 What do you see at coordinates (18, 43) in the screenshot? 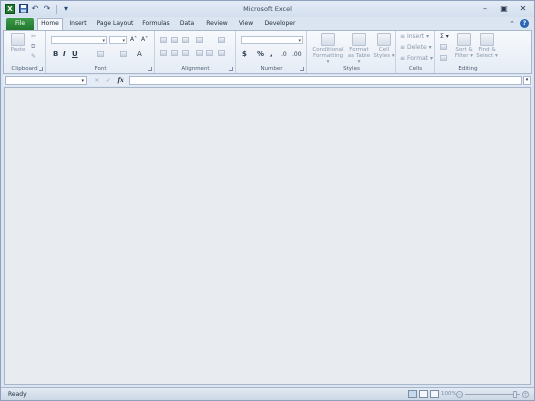
I see `paste-button: Paste` at bounding box center [18, 43].